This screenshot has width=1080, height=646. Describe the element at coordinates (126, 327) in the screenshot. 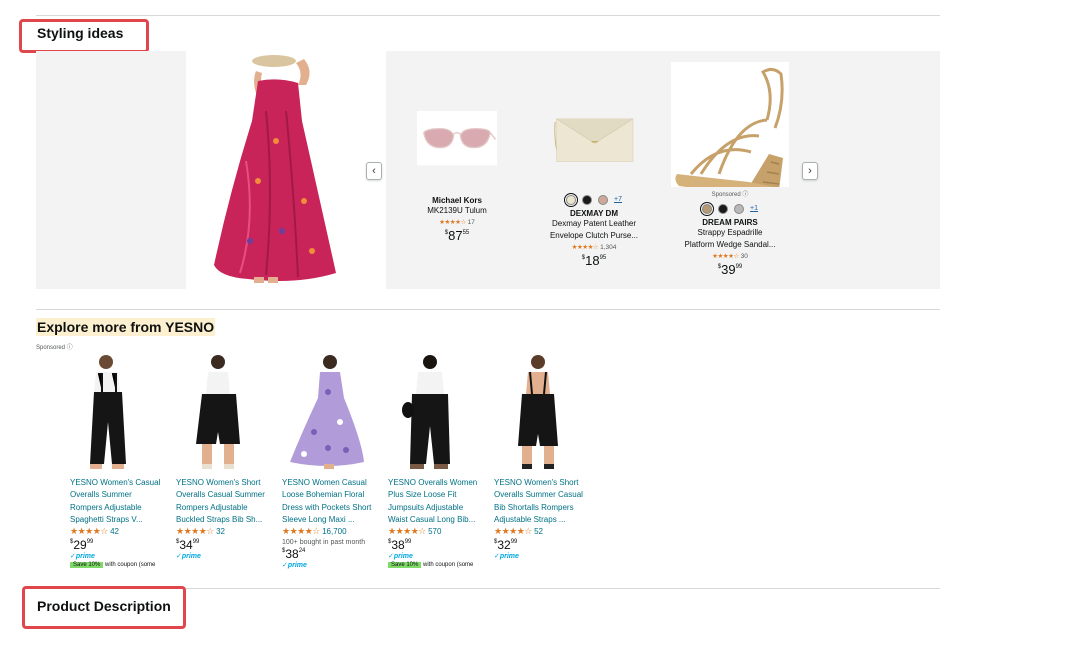

I see `explore-more-title: Explore more from YESNO` at that location.